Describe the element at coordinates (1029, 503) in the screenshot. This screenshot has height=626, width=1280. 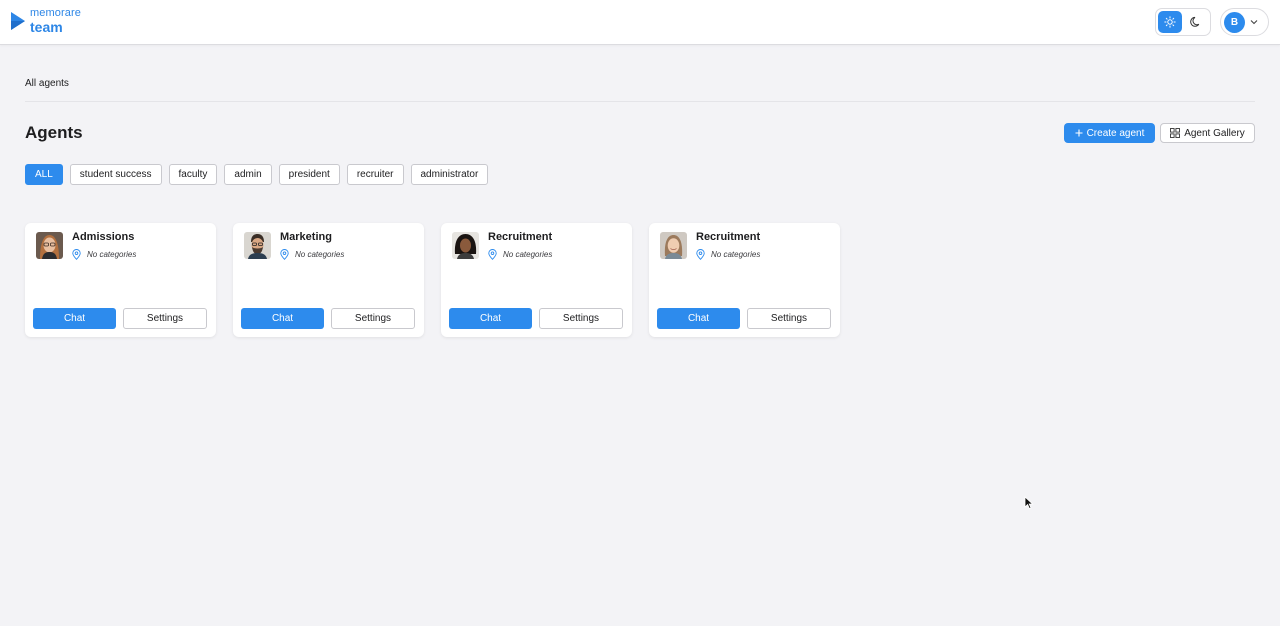
I see `mouse-cursor-icon` at that location.